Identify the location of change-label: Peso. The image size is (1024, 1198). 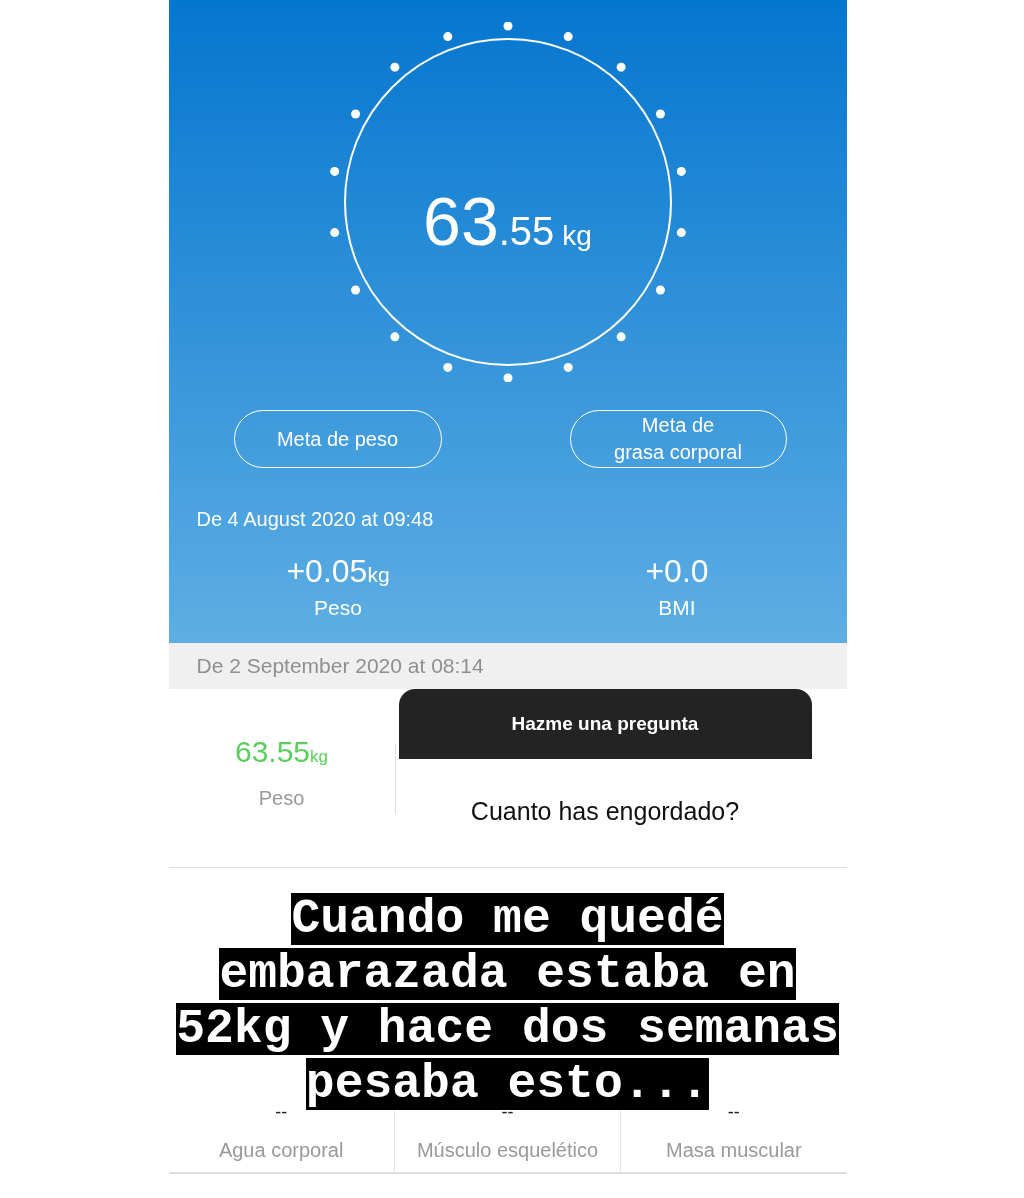
(338, 608).